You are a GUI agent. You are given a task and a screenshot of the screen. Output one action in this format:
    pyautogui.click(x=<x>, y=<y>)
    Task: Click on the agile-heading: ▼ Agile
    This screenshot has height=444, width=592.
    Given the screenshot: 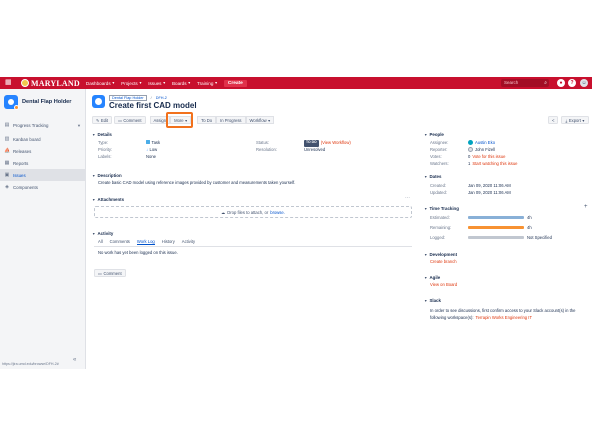 What is the action you would take?
    pyautogui.click(x=432, y=277)
    